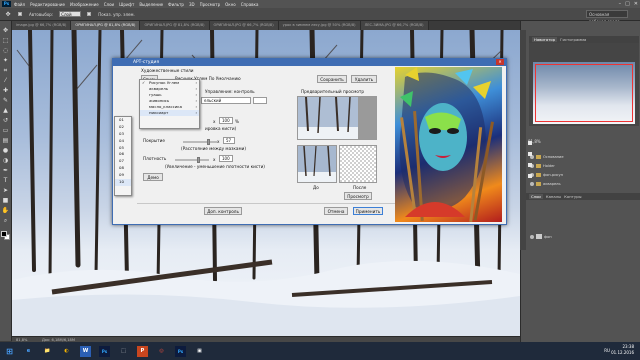 This screenshot has width=640, height=360. Describe the element at coordinates (336, 211) in the screenshot. I see `cancel-button: Отмена` at that location.